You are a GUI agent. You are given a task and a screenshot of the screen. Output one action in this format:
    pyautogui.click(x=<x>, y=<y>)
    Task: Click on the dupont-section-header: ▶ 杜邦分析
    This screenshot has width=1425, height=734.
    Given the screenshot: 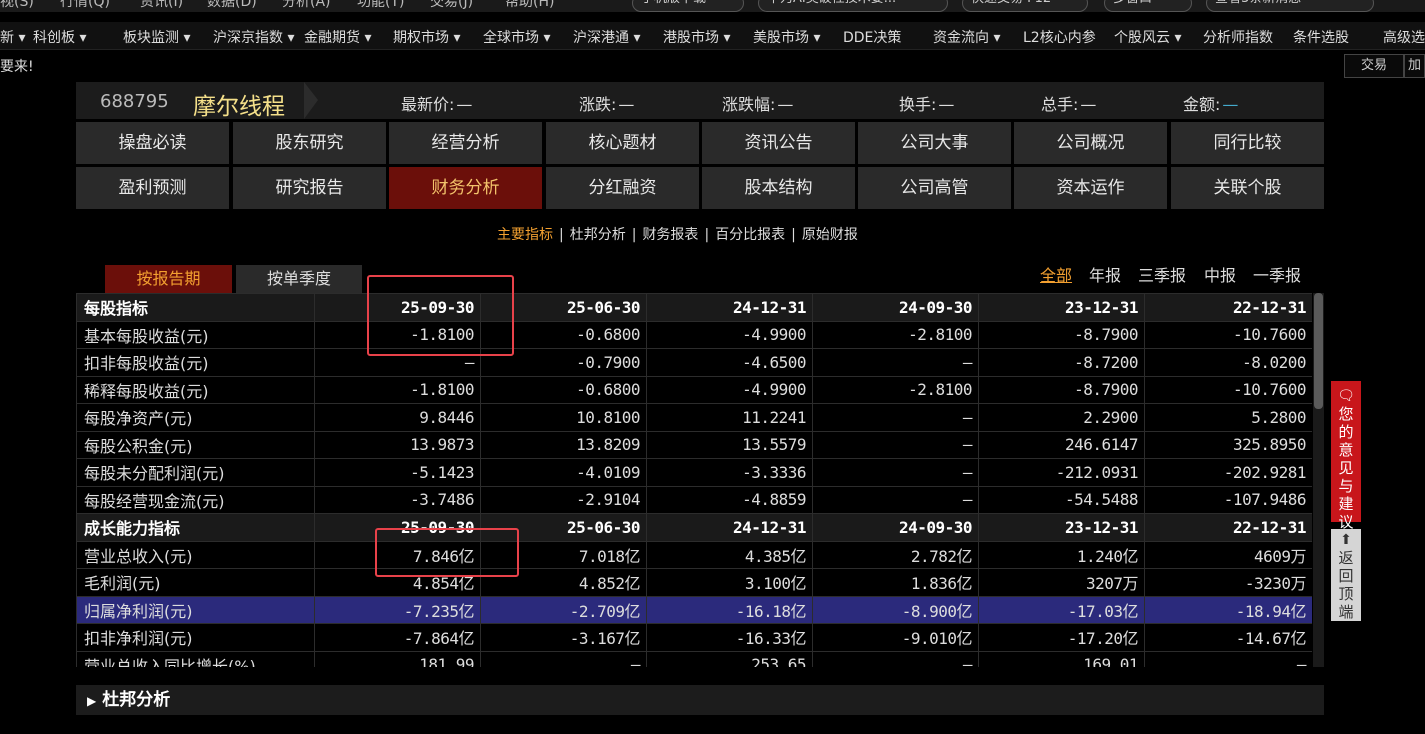 What is the action you would take?
    pyautogui.click(x=700, y=700)
    